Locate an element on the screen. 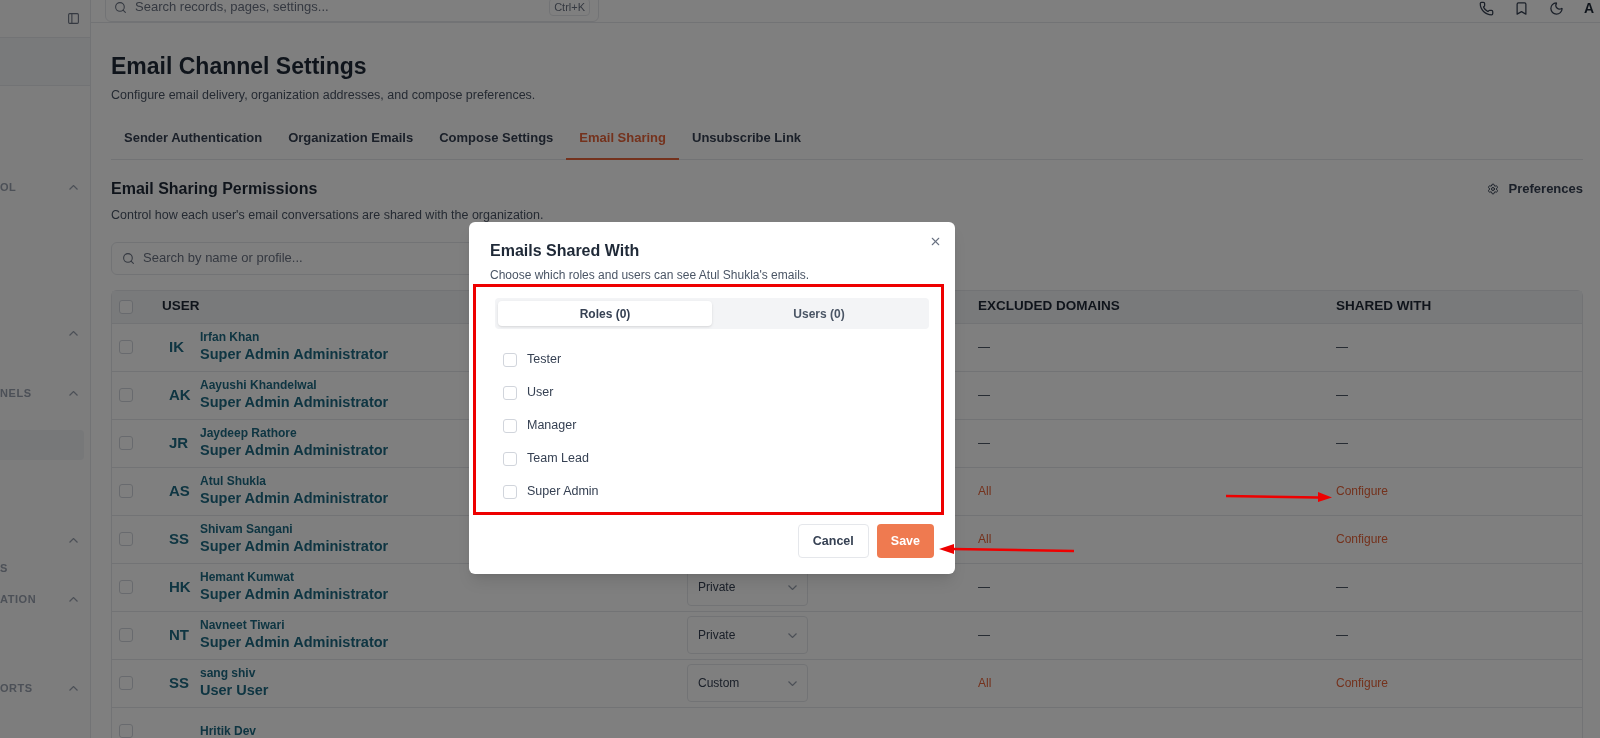  user-initials: JR is located at coordinates (179, 442).